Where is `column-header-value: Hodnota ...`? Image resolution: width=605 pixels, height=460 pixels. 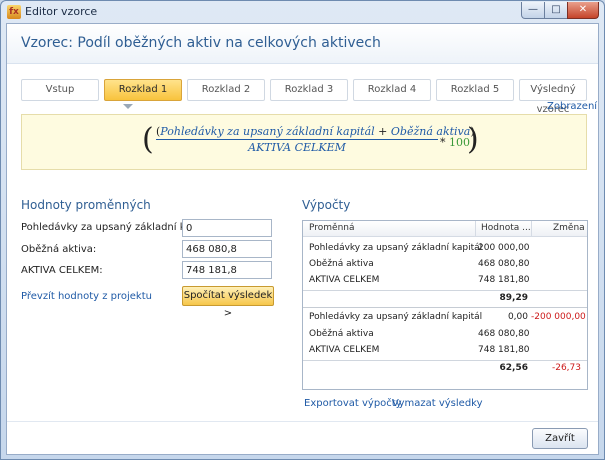 column-header-value: Hodnota ... is located at coordinates (506, 228).